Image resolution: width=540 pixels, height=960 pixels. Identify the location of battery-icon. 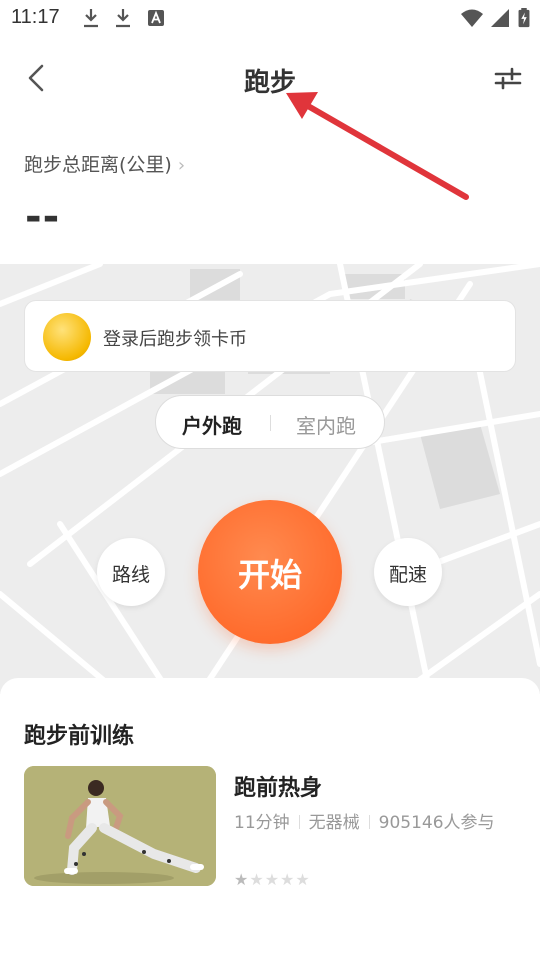
(524, 18).